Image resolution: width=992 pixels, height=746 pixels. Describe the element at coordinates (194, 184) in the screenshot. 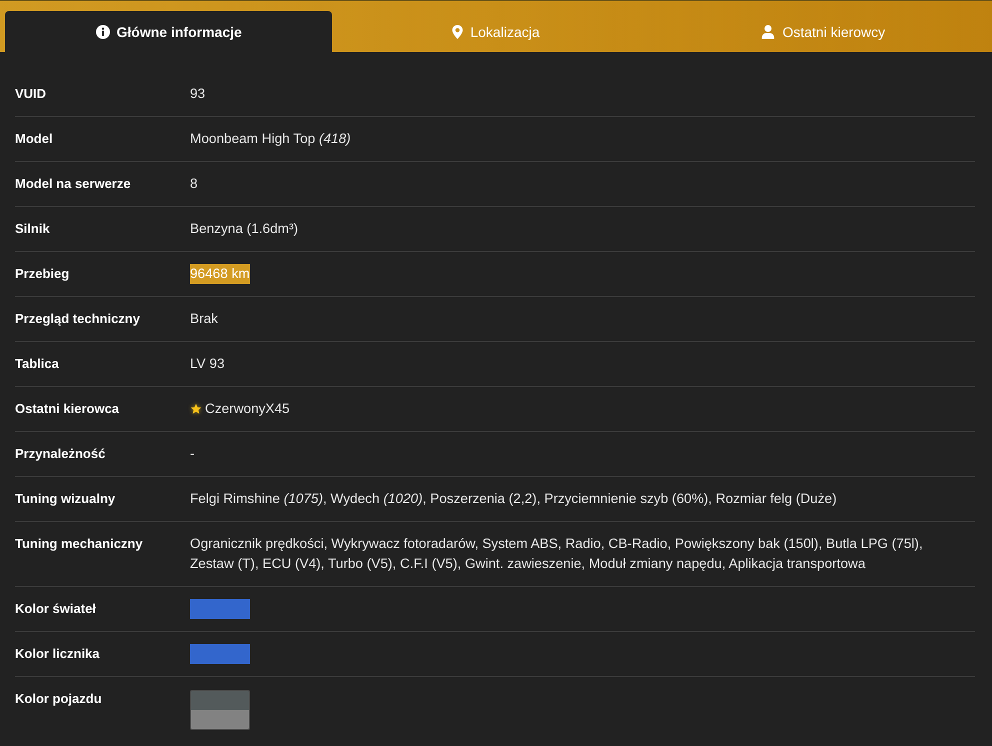

I see `field-value: 8` at that location.